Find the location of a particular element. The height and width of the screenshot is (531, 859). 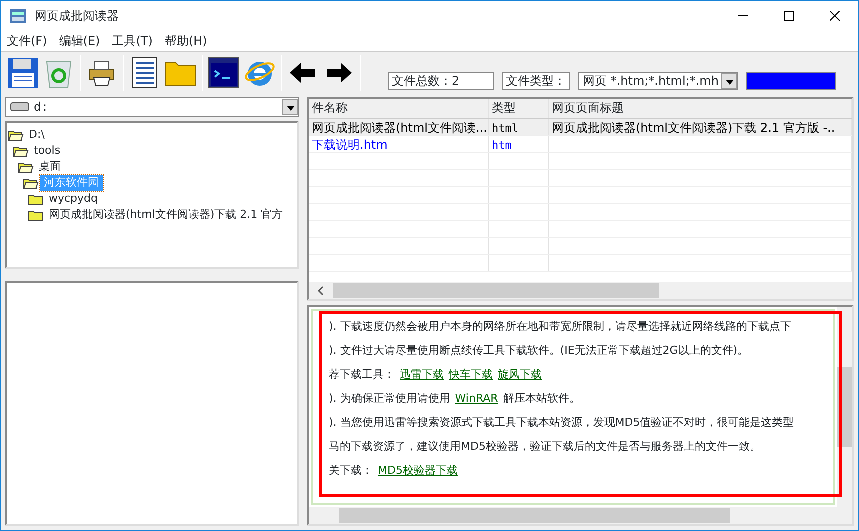

tree-item: D:\ is located at coordinates (37, 135).